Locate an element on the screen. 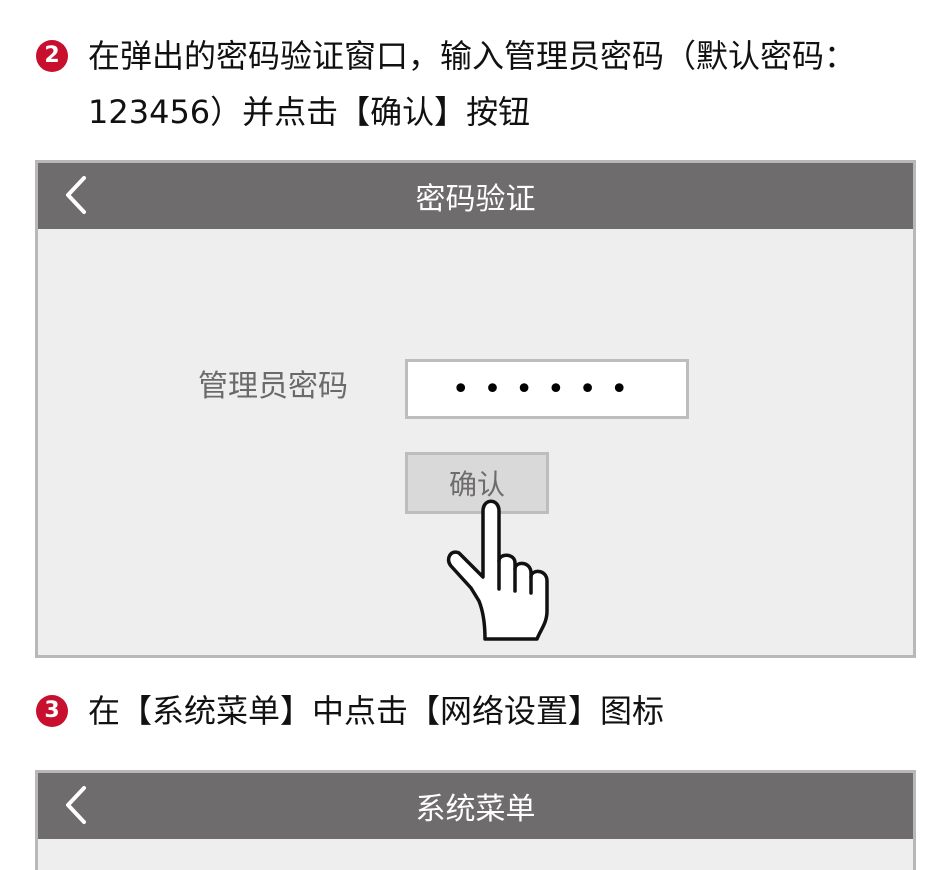 This screenshot has width=950, height=870. step-2-text-line-2: 123456）并点击【确认】按钮 is located at coordinates (309, 112).